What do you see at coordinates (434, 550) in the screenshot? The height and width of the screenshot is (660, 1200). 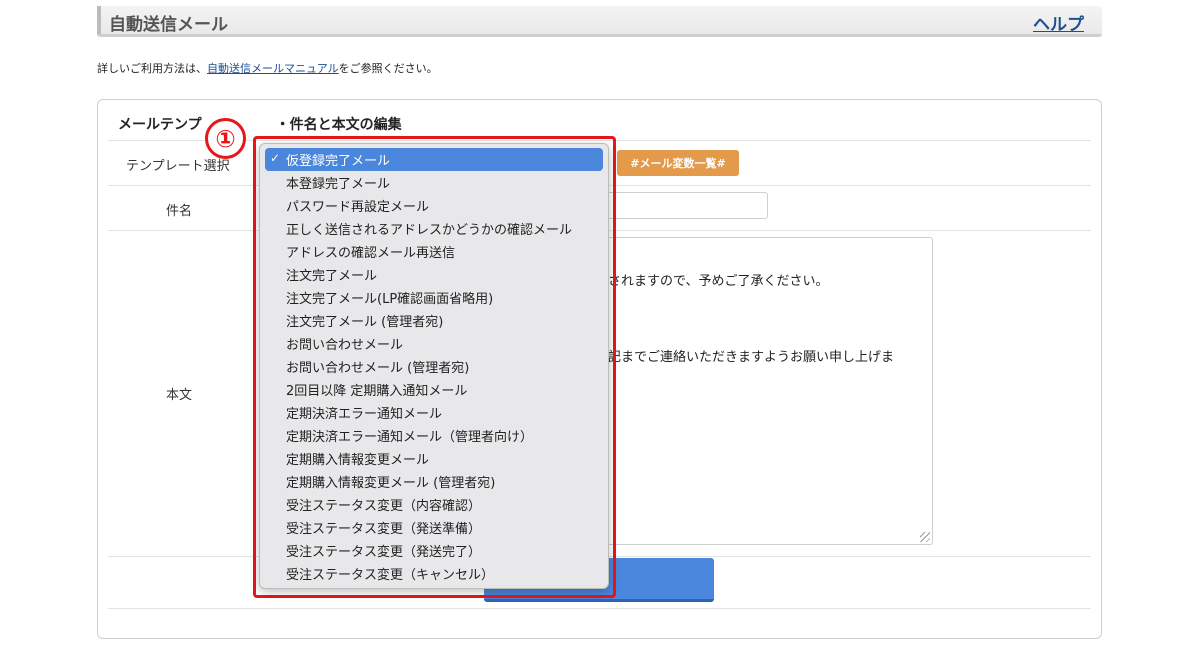 I see `dropdown-option: 受注ステータス変更（発送完了）` at bounding box center [434, 550].